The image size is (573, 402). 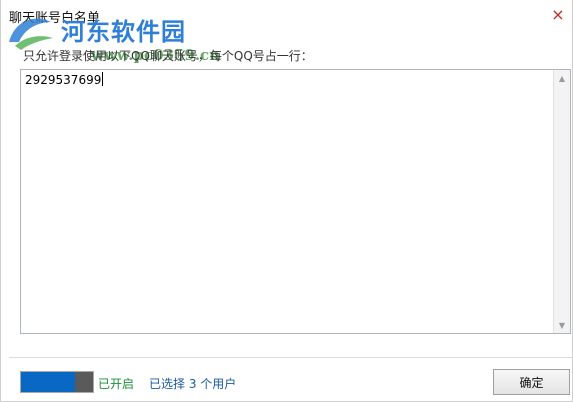 I want to click on text-caret, so click(x=103, y=79).